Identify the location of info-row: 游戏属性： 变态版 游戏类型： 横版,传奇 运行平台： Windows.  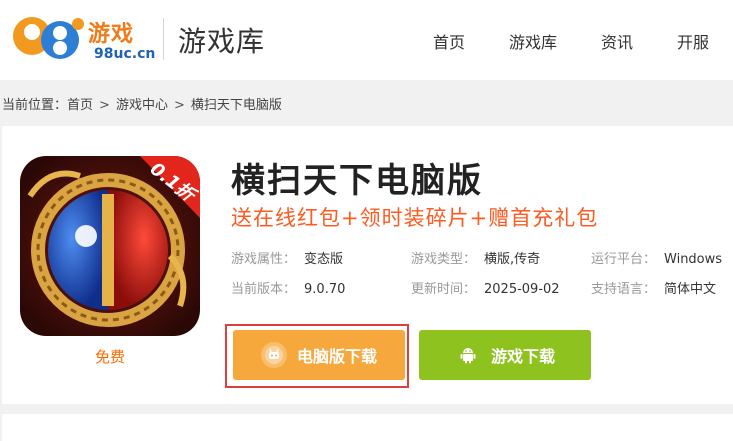
(481, 263).